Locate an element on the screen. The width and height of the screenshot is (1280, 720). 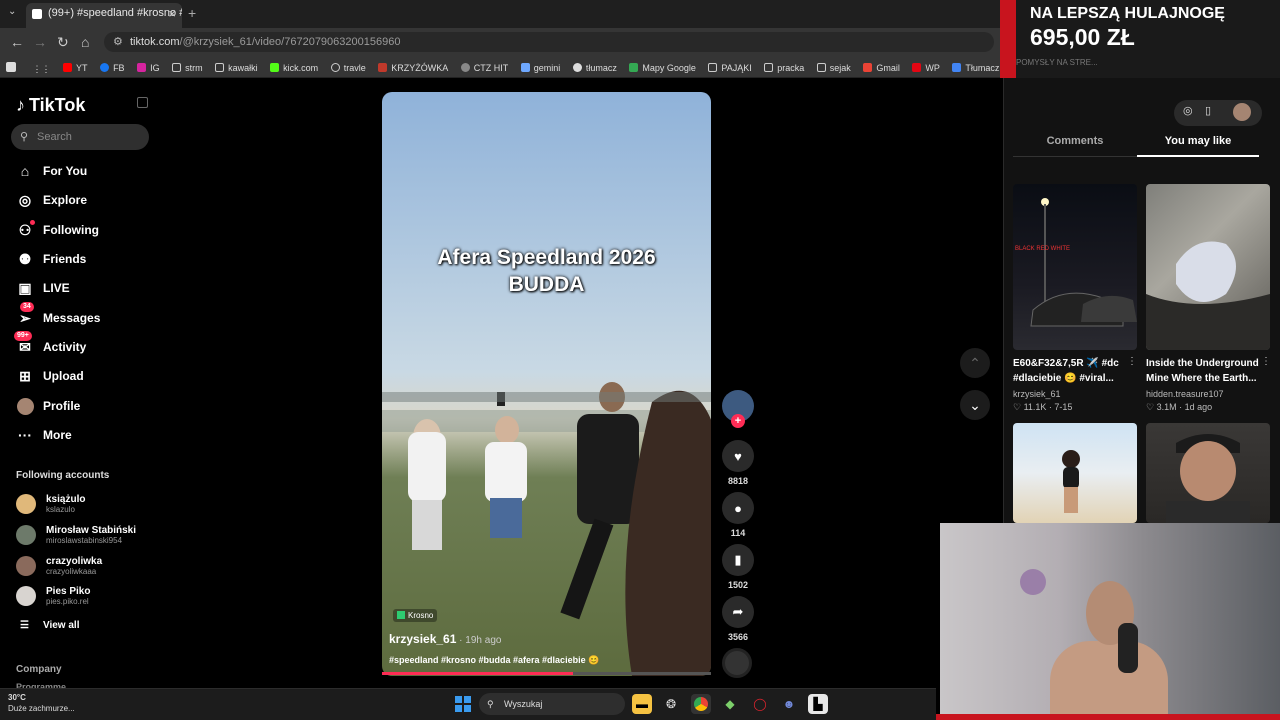
bookmark-wp: WP is located at coordinates (926, 67).